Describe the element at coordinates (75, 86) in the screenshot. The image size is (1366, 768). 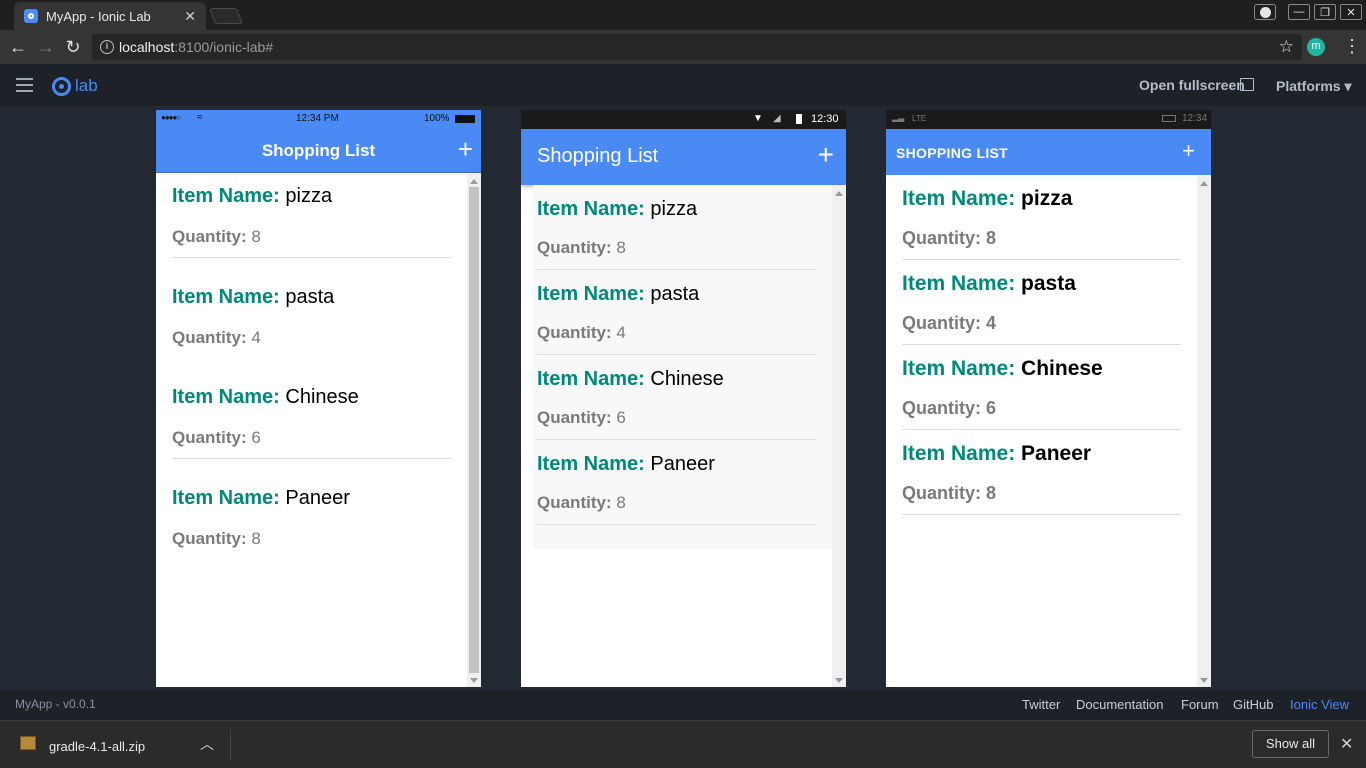
I see `ionic-lab-logo: lab` at that location.